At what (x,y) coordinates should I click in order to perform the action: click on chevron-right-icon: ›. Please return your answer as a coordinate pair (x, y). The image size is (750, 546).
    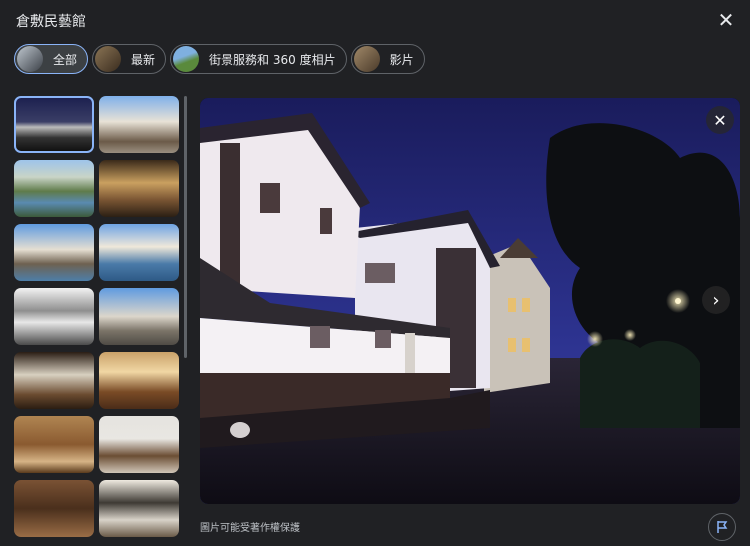
    Looking at the image, I should click on (716, 300).